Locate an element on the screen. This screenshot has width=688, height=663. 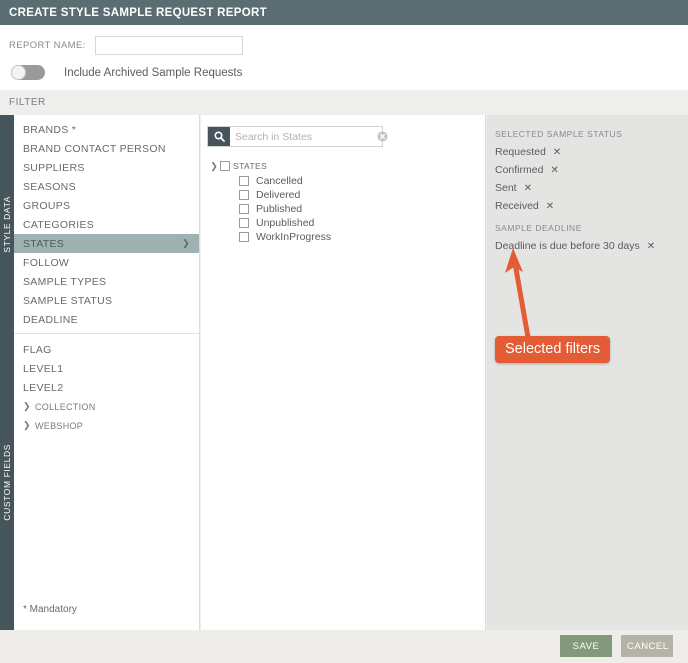
sidebar-item-suppliers: SUPPLIERS is located at coordinates (106, 167).